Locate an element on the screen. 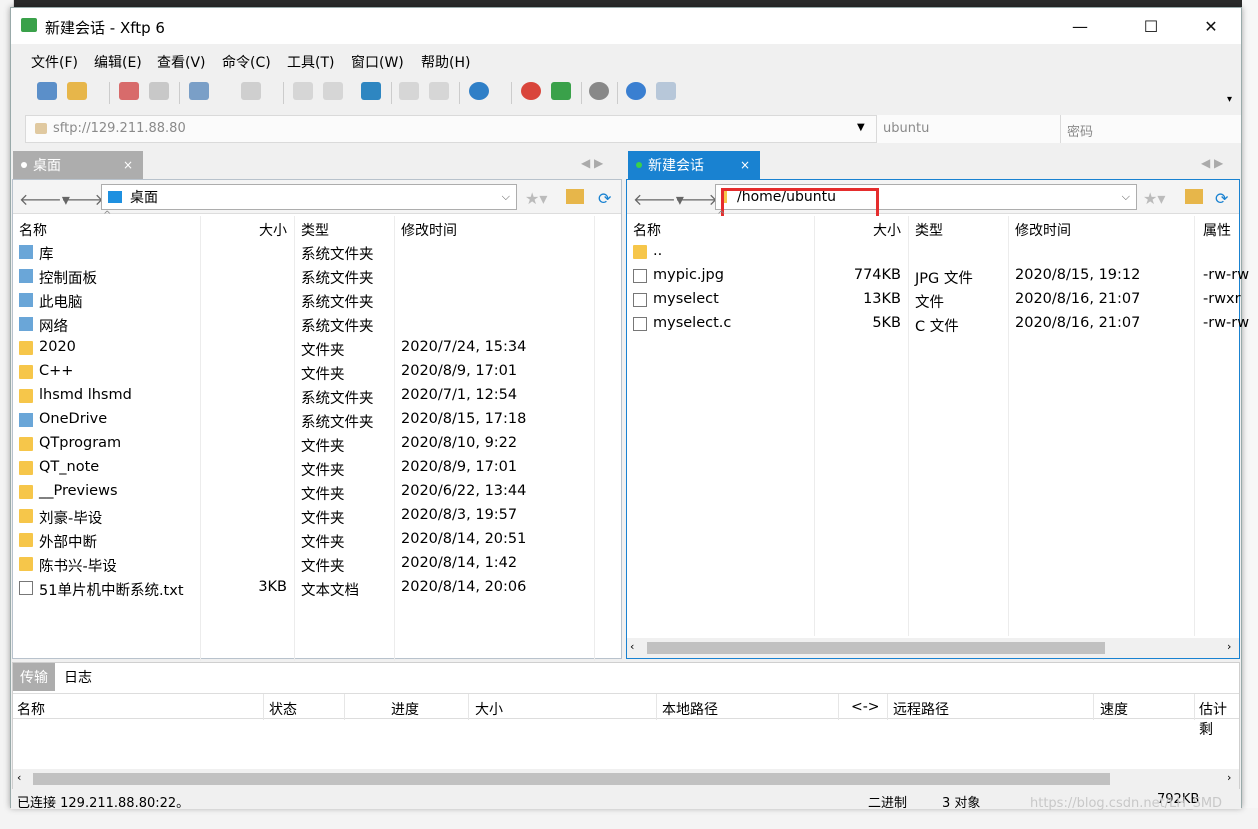  col-attributes: 属性 is located at coordinates (1217, 230).